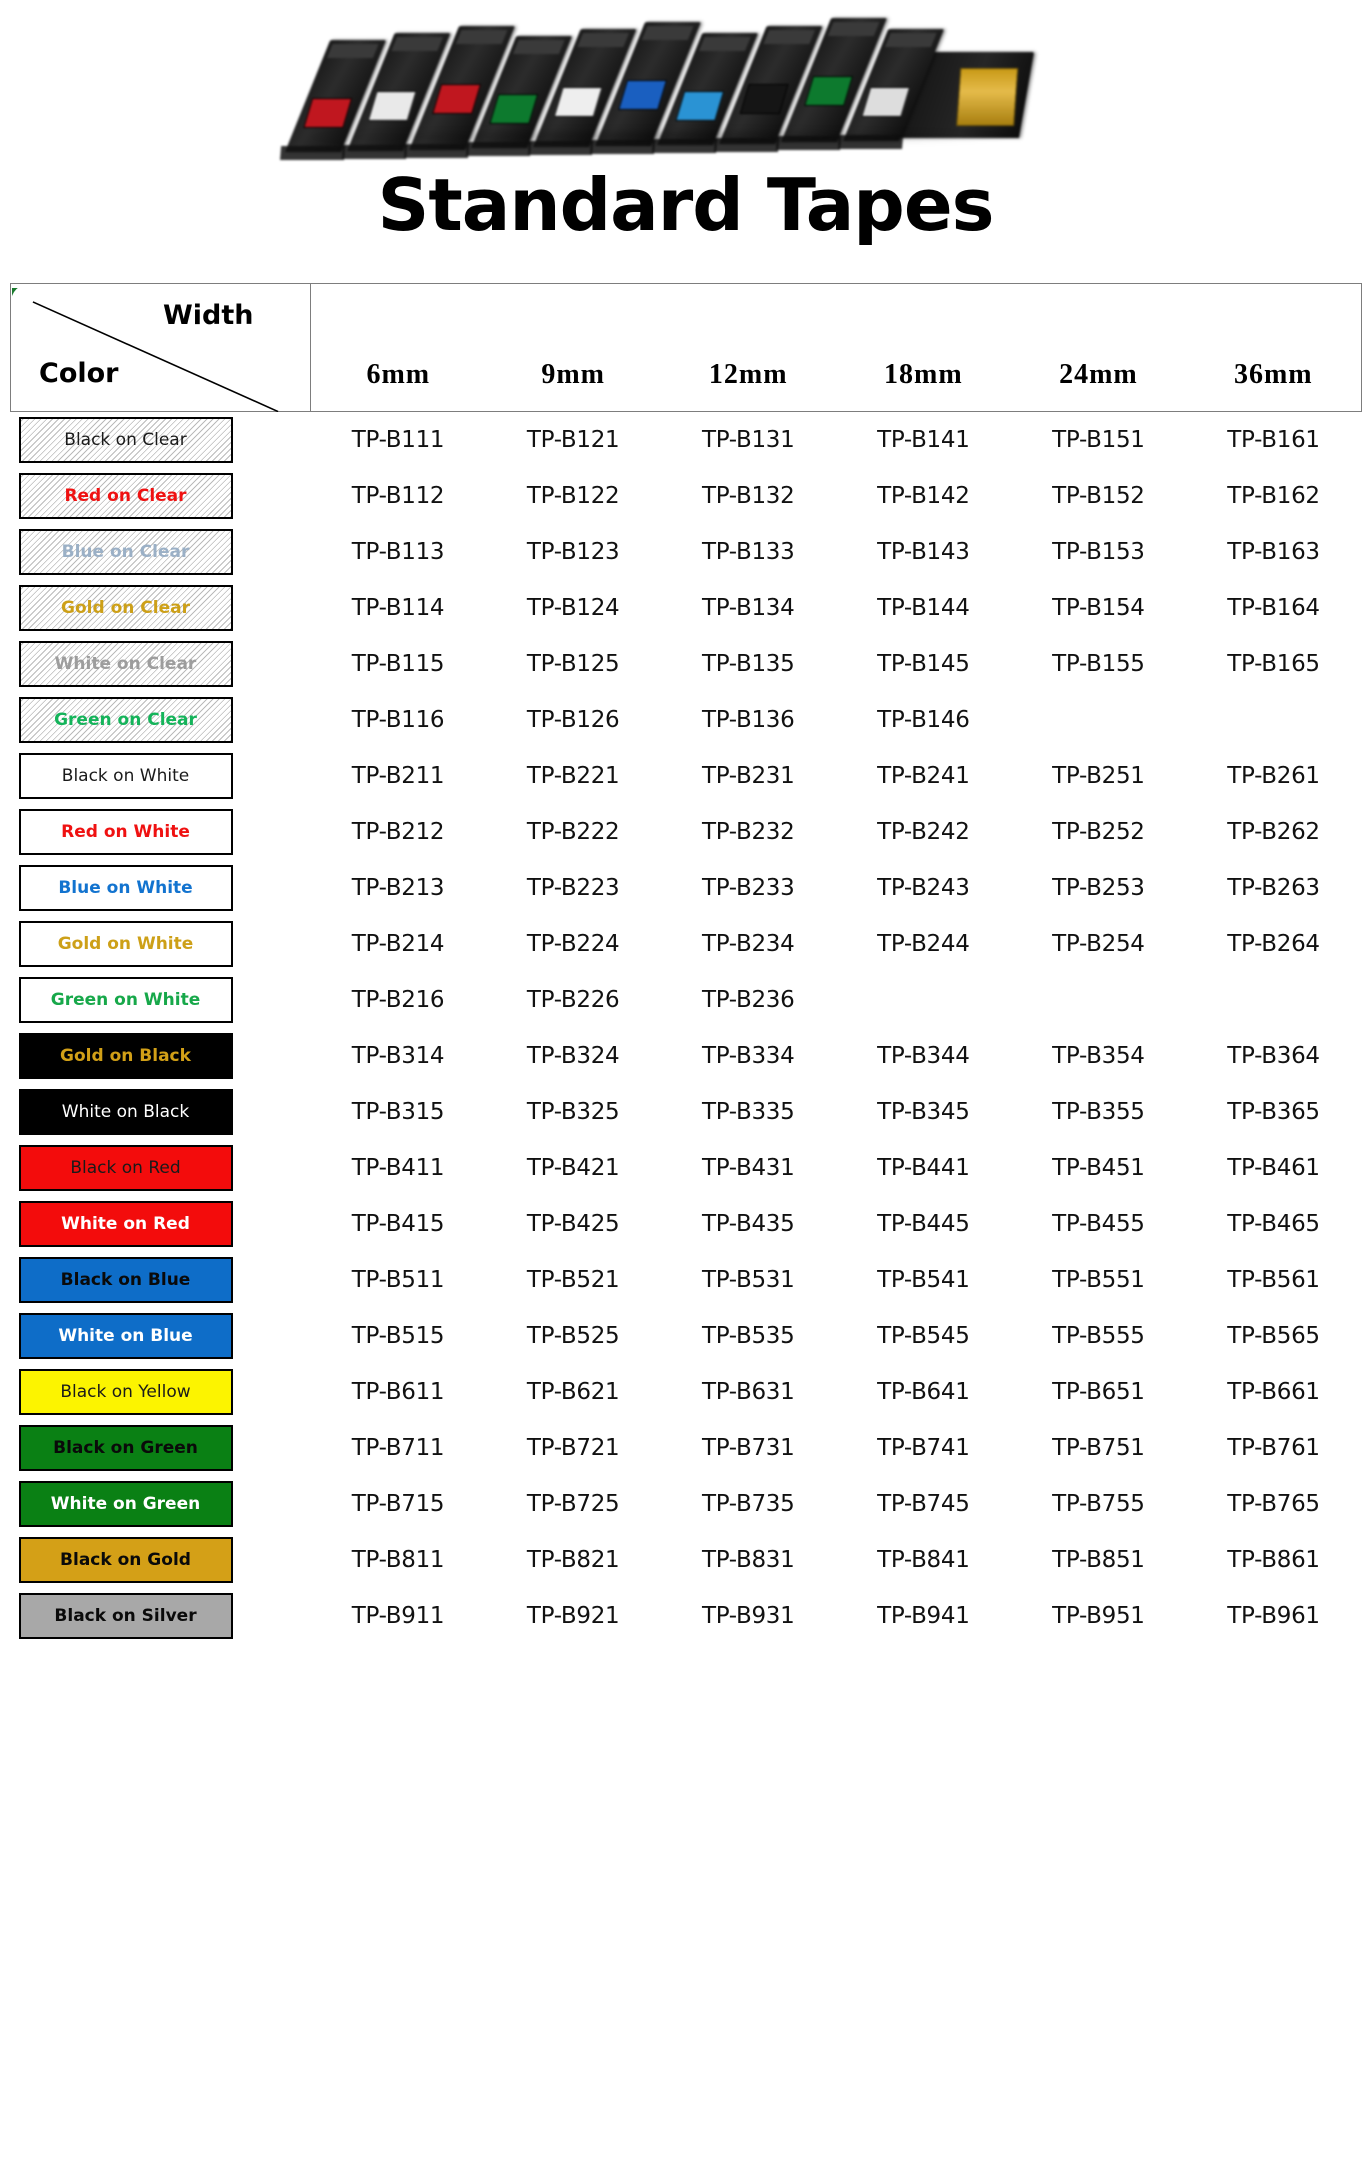  I want to click on color-swatch-label: Black on Blue, so click(125, 1279).